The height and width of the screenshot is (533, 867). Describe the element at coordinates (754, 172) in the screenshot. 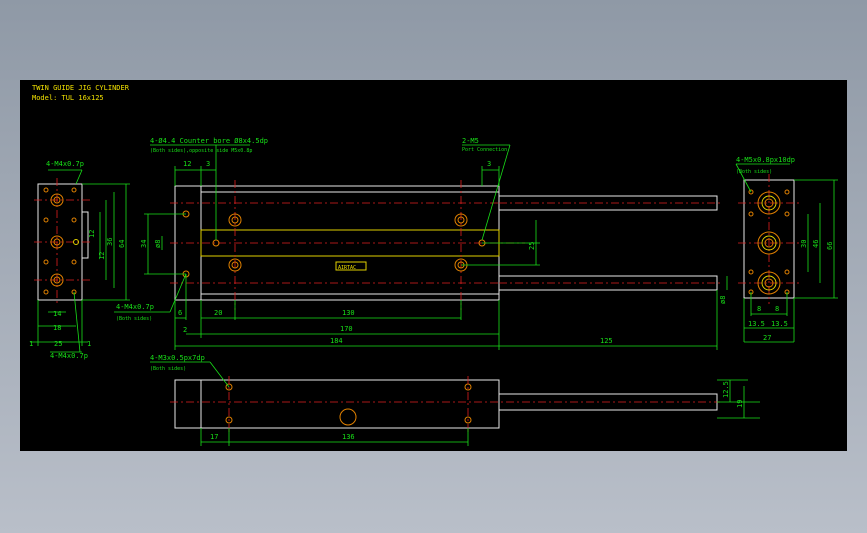

I see `right-top-thread-sub-label: (Both sides)` at that location.